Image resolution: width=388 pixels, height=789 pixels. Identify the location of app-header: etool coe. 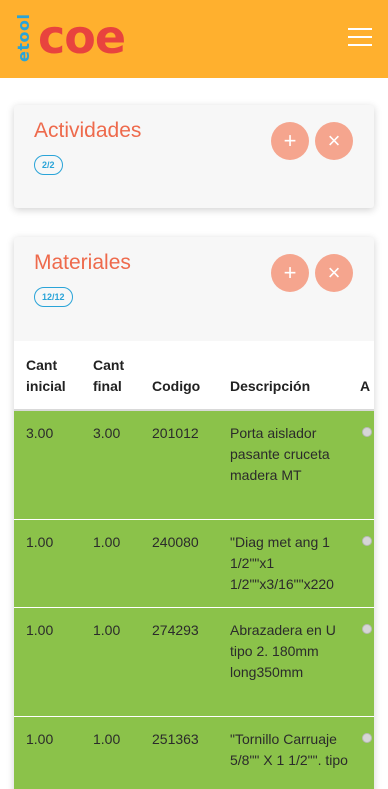
(194, 39).